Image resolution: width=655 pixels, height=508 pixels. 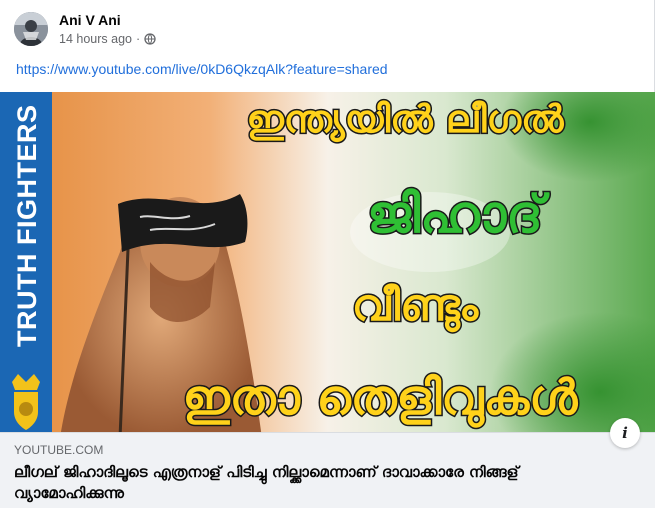 I want to click on info-icon: i, so click(x=625, y=433).